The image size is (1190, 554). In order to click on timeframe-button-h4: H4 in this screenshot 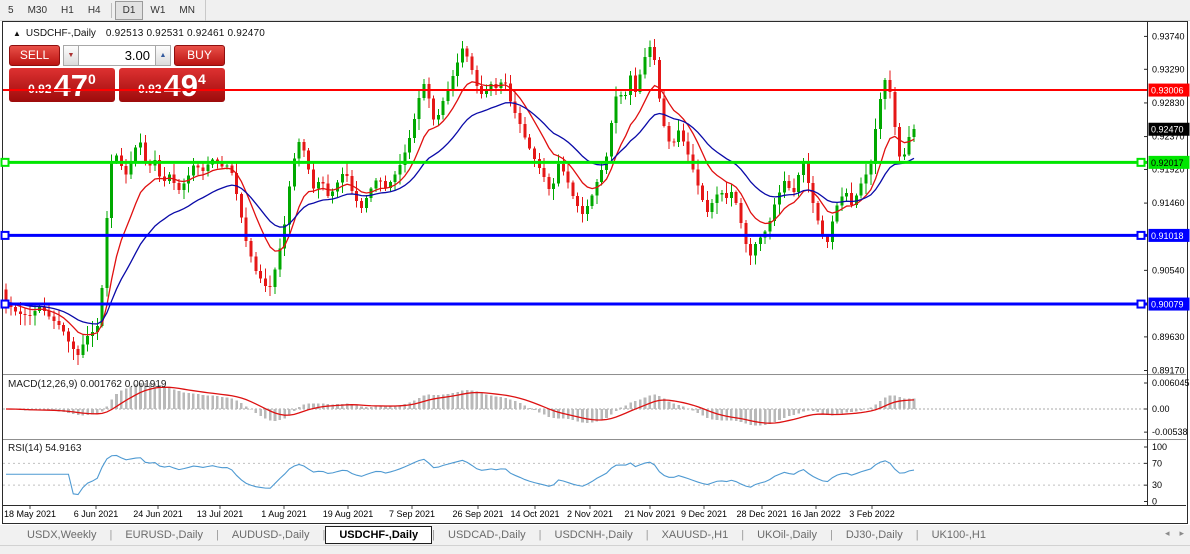, I will do `click(94, 10)`.